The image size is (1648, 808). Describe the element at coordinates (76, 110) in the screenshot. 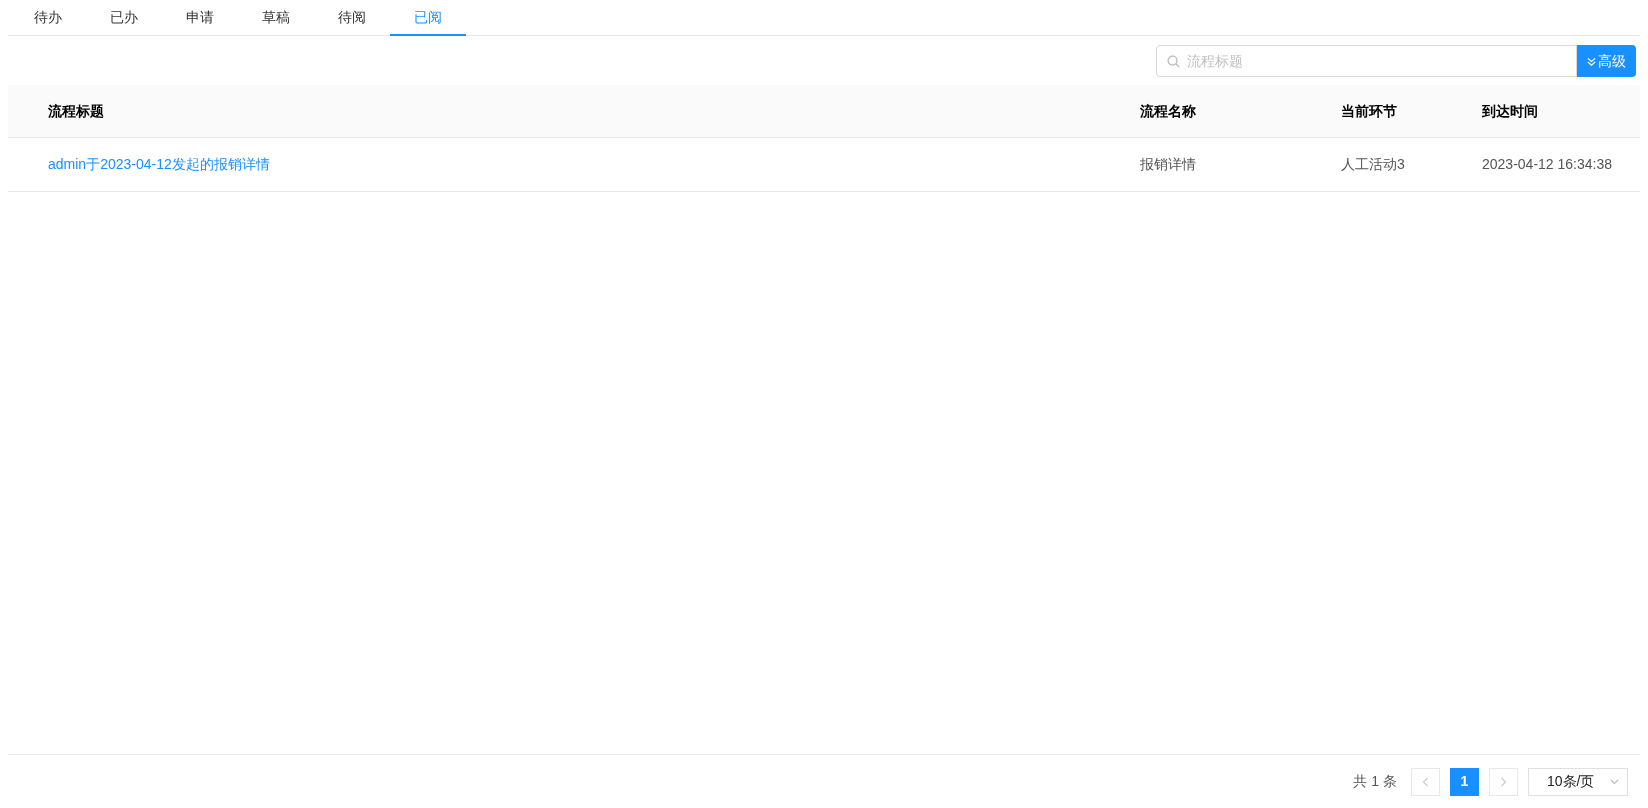

I see `column-header: 流程标题` at that location.